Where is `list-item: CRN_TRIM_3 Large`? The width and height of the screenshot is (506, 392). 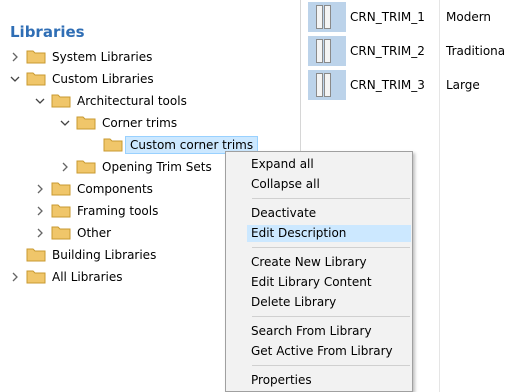 list-item: CRN_TRIM_3 Large is located at coordinates (394, 85).